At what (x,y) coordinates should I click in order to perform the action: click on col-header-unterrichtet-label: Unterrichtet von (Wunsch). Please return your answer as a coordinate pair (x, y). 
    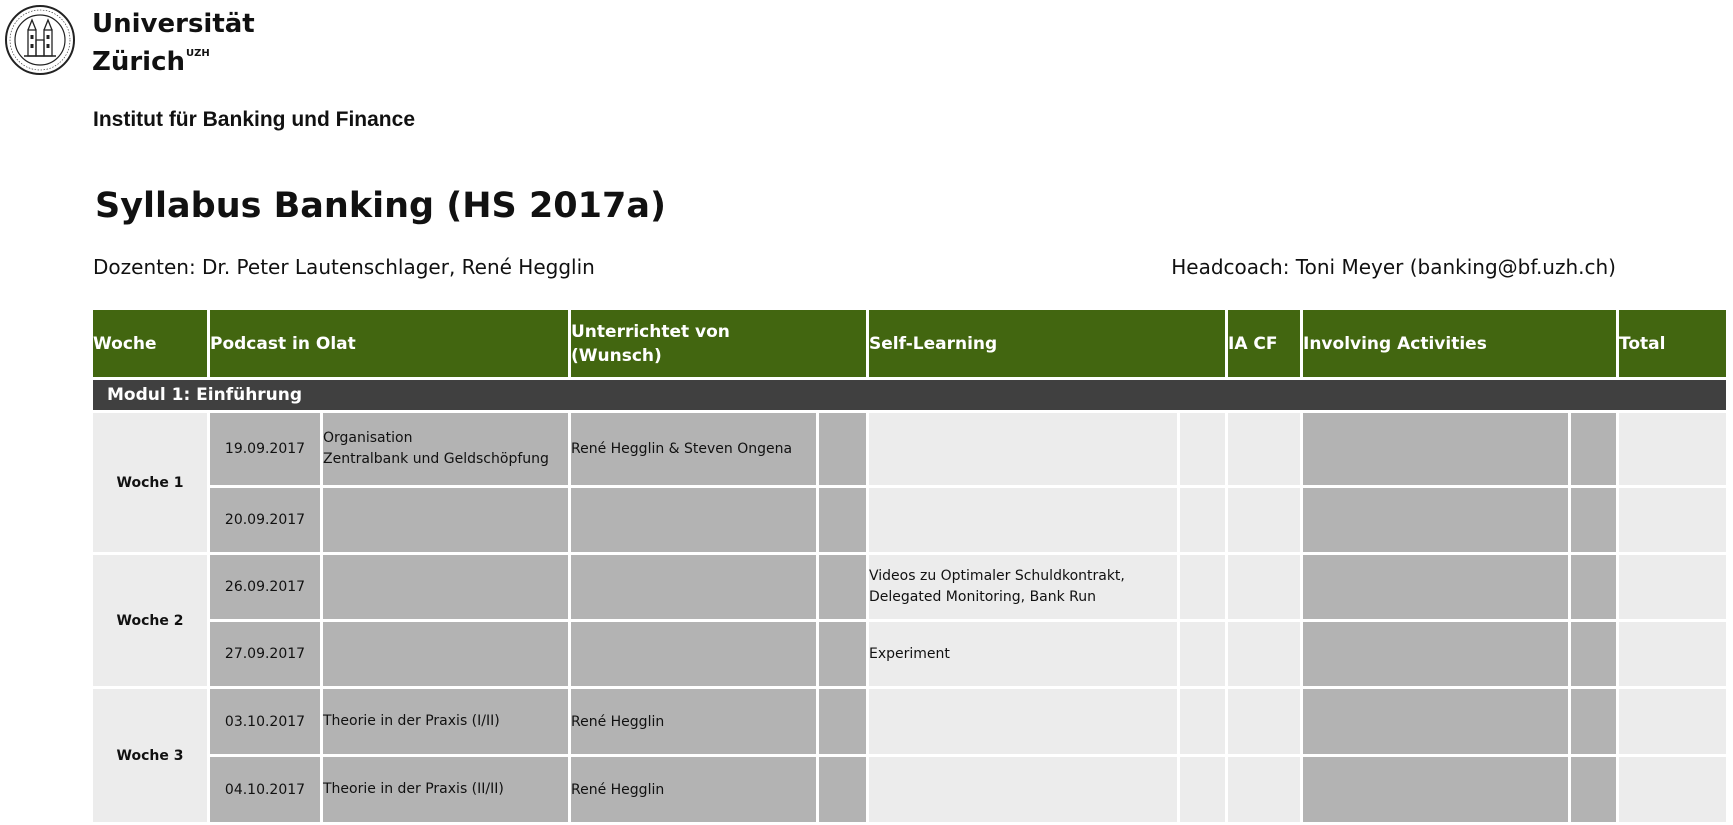
    Looking at the image, I should click on (650, 343).